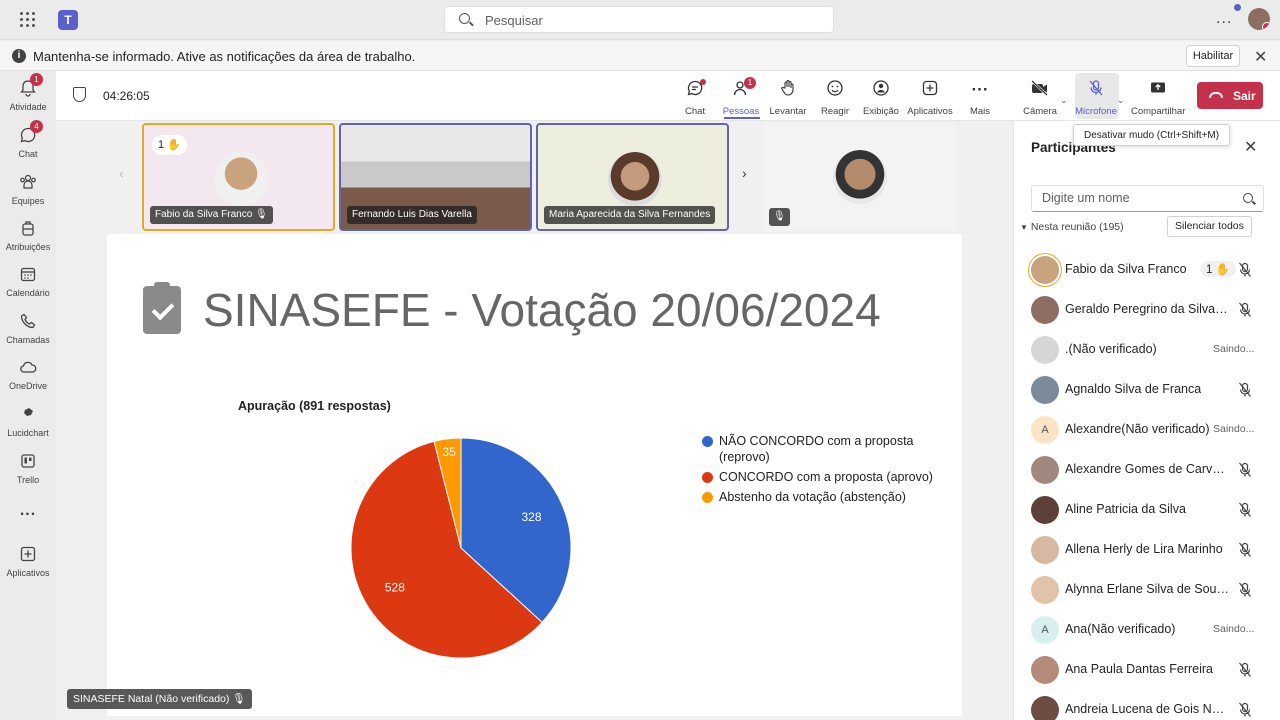 The width and height of the screenshot is (1280, 720). What do you see at coordinates (980, 98) in the screenshot?
I see `more-button: ··· Mais` at bounding box center [980, 98].